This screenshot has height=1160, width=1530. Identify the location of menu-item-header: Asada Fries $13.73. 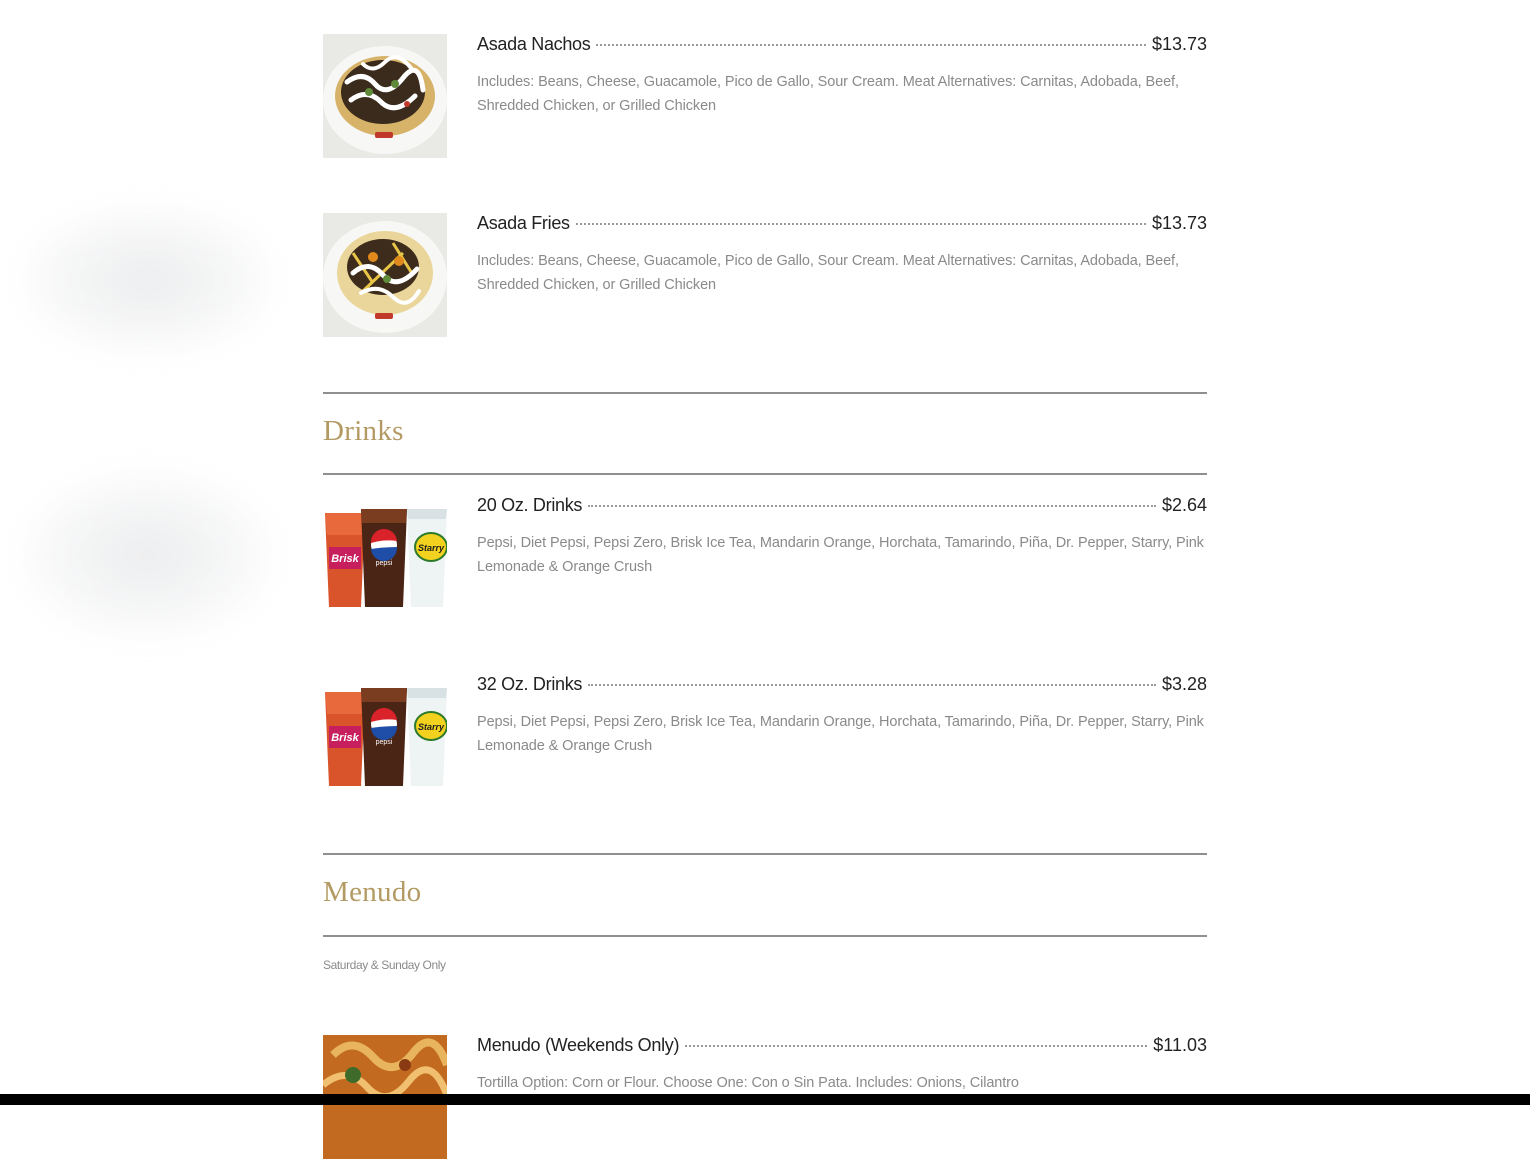
(842, 226).